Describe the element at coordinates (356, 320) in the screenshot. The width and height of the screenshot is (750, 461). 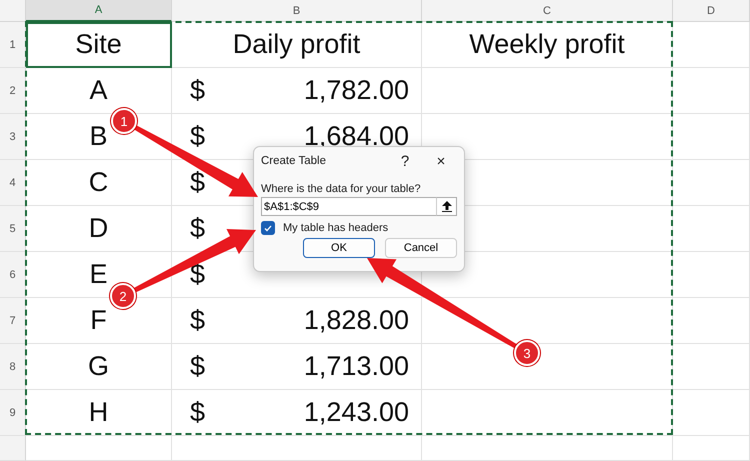
I see `amount-text: 1,828.00` at that location.